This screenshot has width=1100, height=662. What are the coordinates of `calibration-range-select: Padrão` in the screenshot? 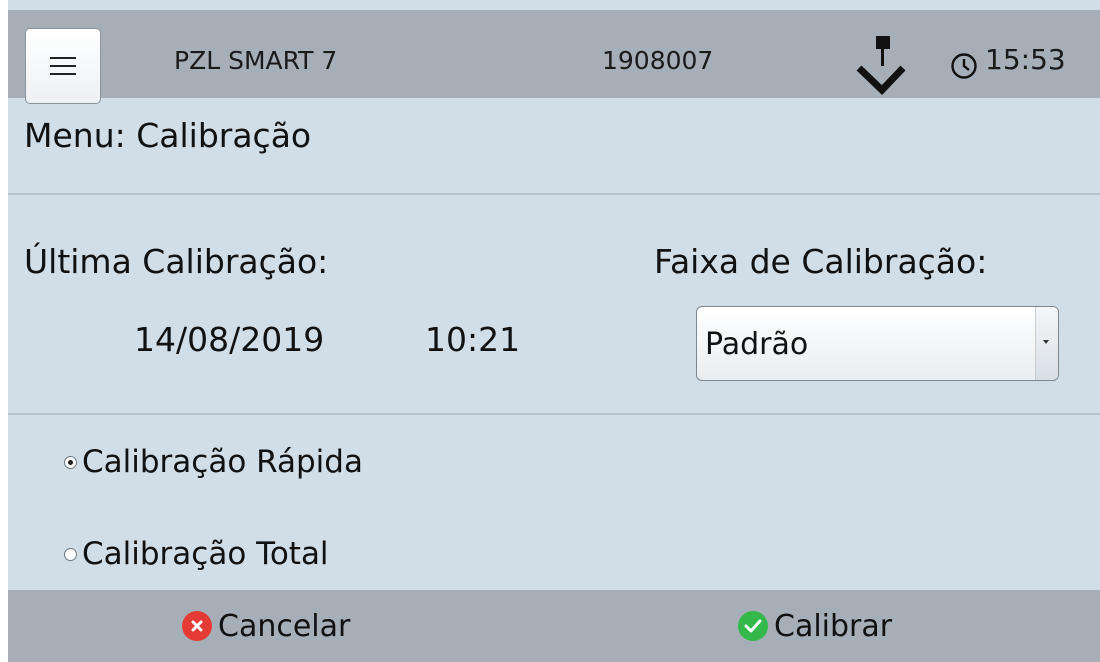 It's located at (877, 343).